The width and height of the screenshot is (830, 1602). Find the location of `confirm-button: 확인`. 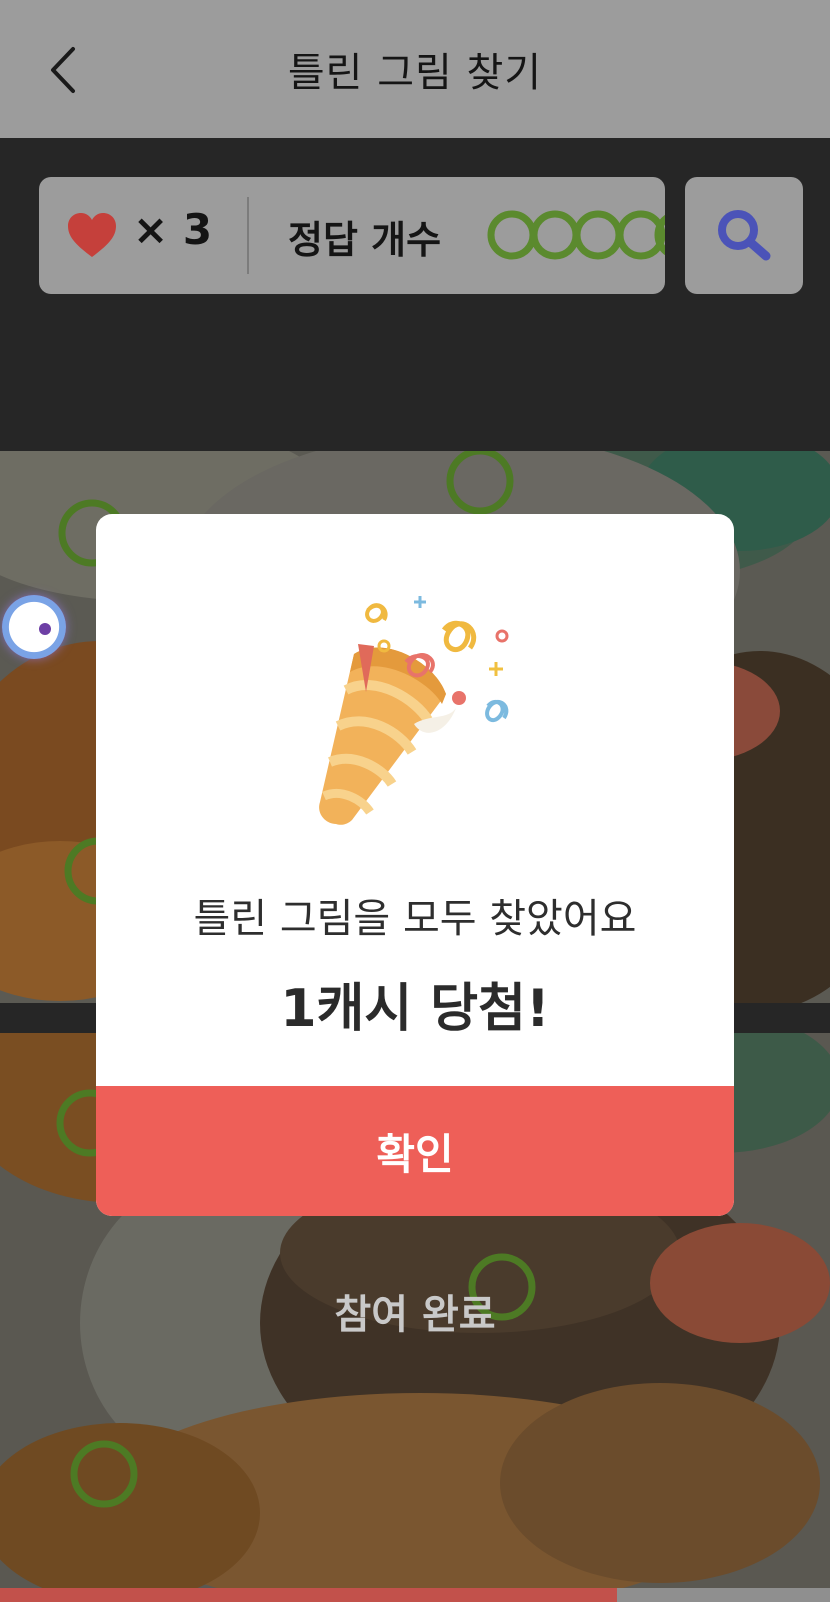

confirm-button: 확인 is located at coordinates (415, 1151).